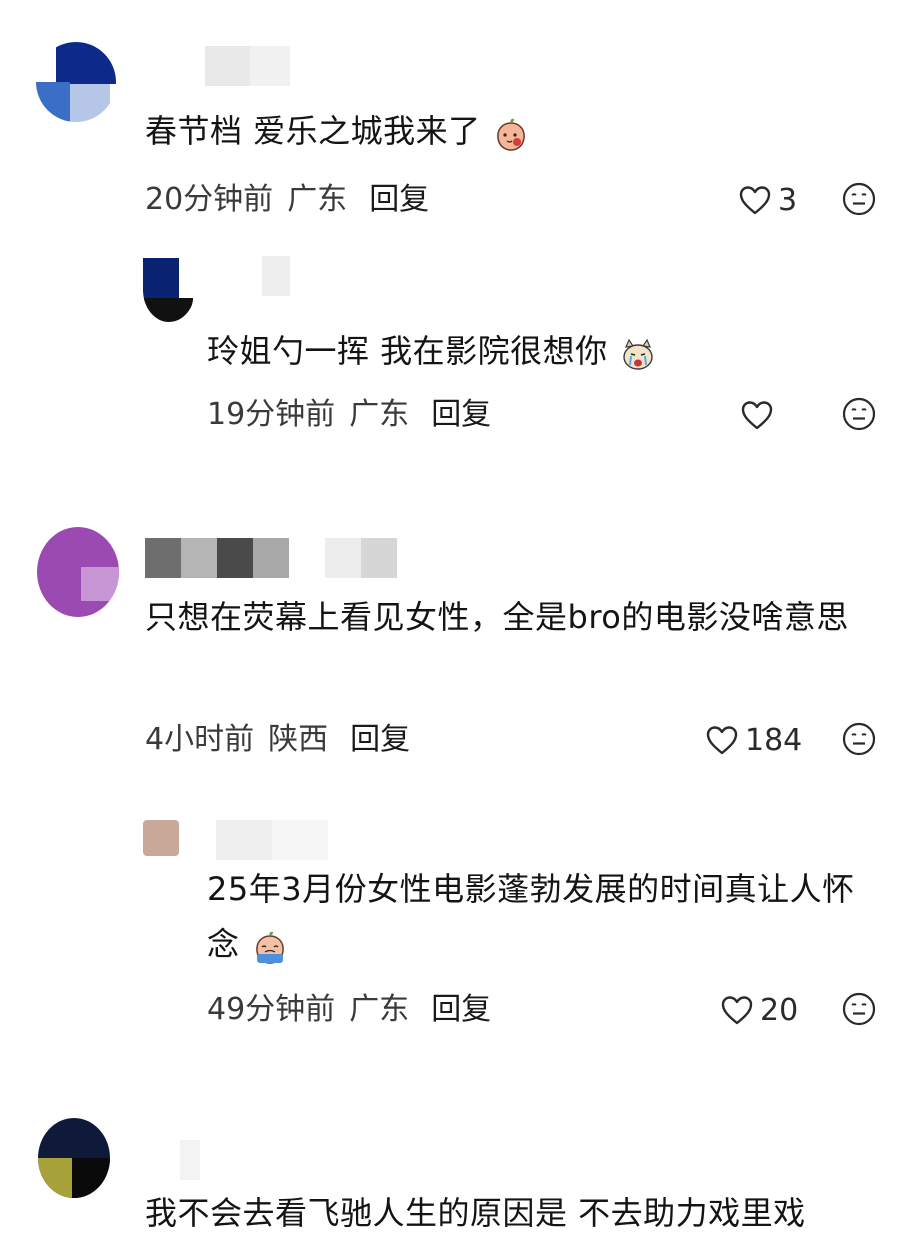  What do you see at coordinates (475, 1213) in the screenshot?
I see `comment-text: 我不会去看飞驰人生的原因是 不去助力戏里戏` at bounding box center [475, 1213].